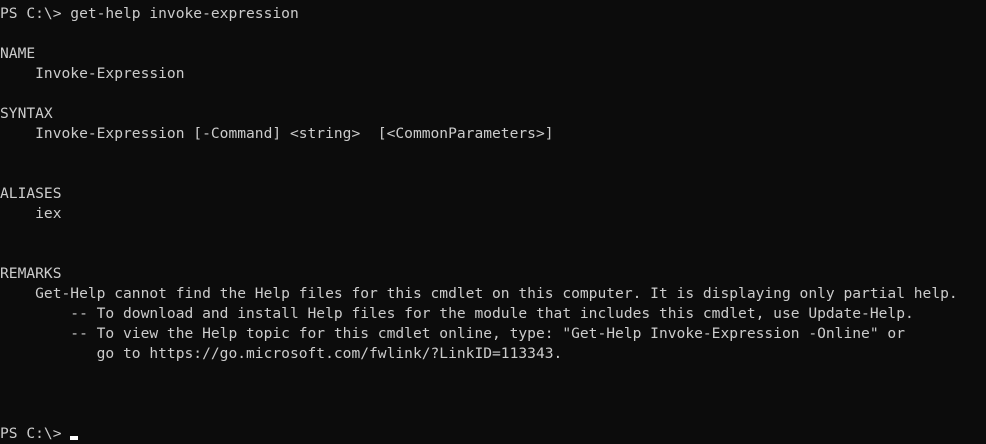 The width and height of the screenshot is (986, 444). I want to click on section-name-heading: NAME, so click(18, 53).